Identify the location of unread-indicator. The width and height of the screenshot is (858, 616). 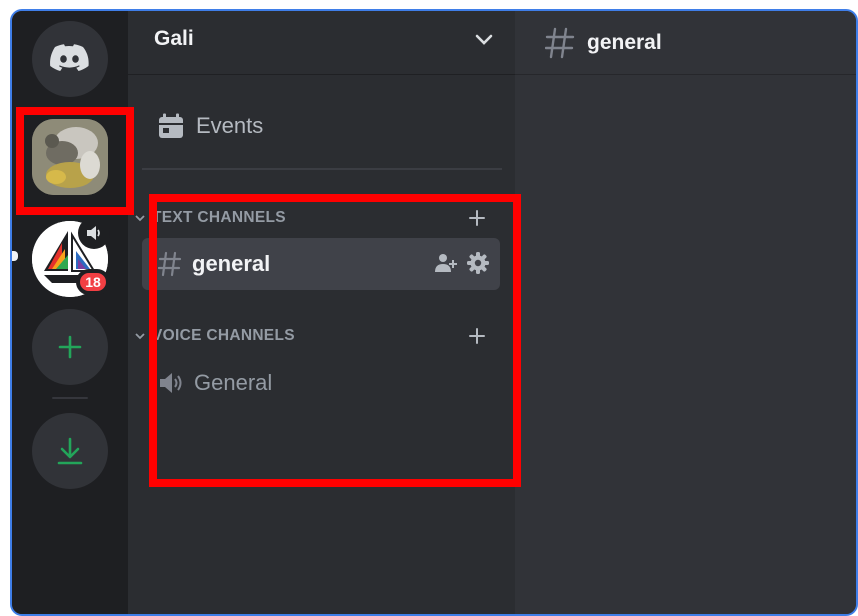
(15, 256).